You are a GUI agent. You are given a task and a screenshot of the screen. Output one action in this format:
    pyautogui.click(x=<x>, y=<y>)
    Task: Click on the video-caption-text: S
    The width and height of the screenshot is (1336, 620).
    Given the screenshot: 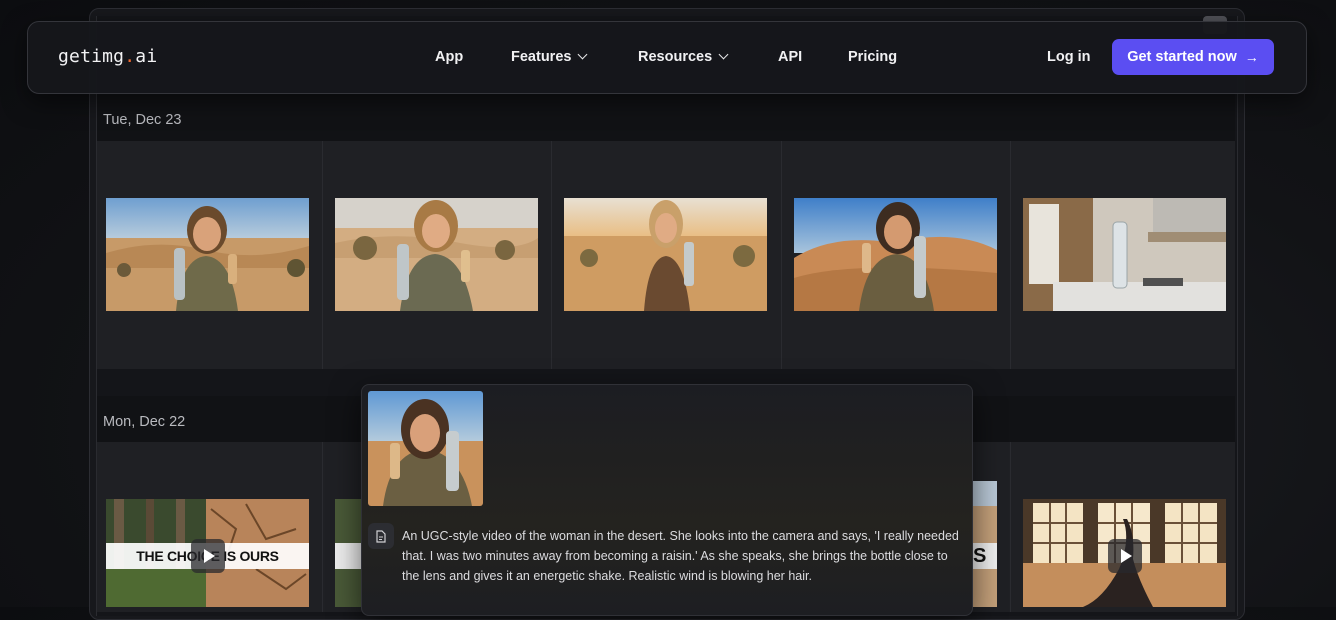 What is the action you would take?
    pyautogui.click(x=980, y=556)
    